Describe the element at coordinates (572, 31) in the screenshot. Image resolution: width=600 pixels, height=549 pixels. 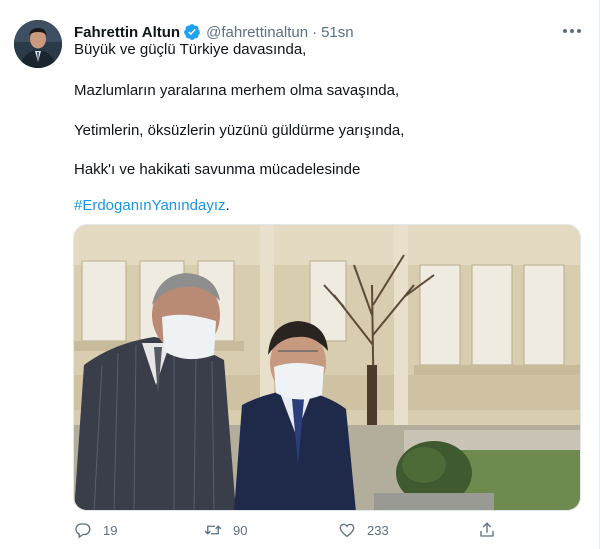
I see `more-icon` at that location.